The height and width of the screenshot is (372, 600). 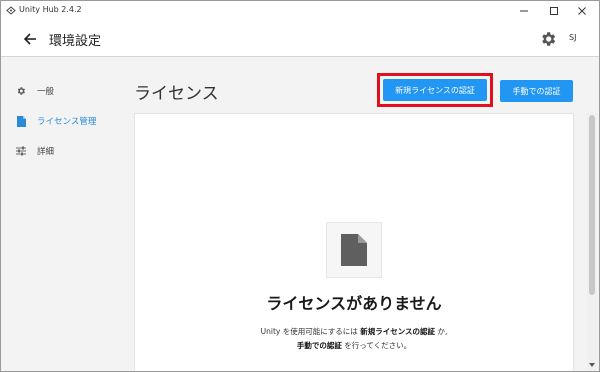 I want to click on arrow-left-icon, so click(x=29, y=39).